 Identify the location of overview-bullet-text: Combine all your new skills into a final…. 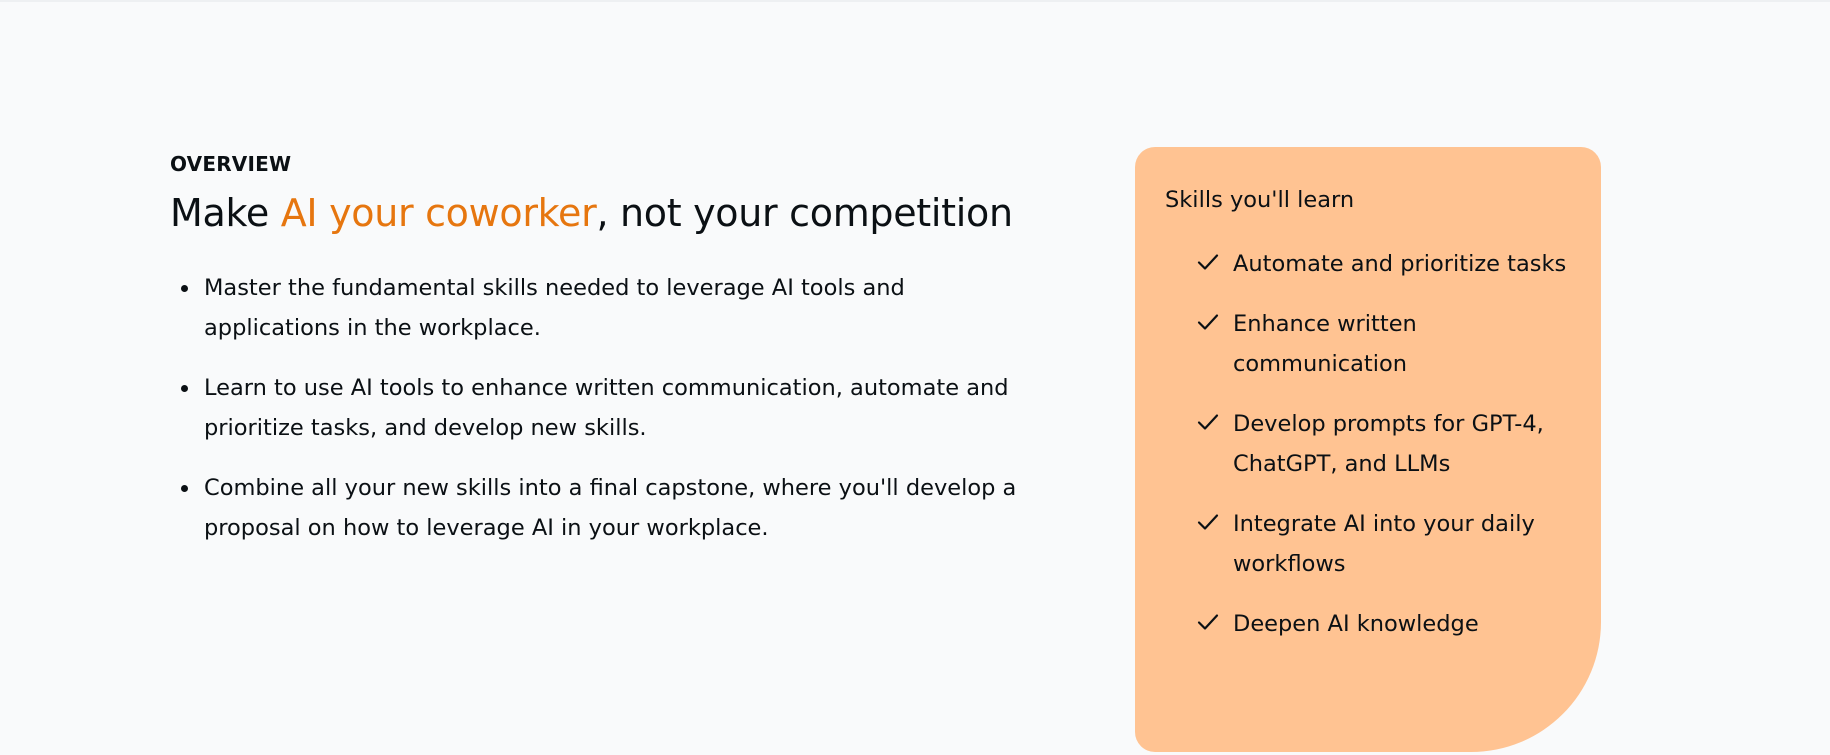
(610, 507).